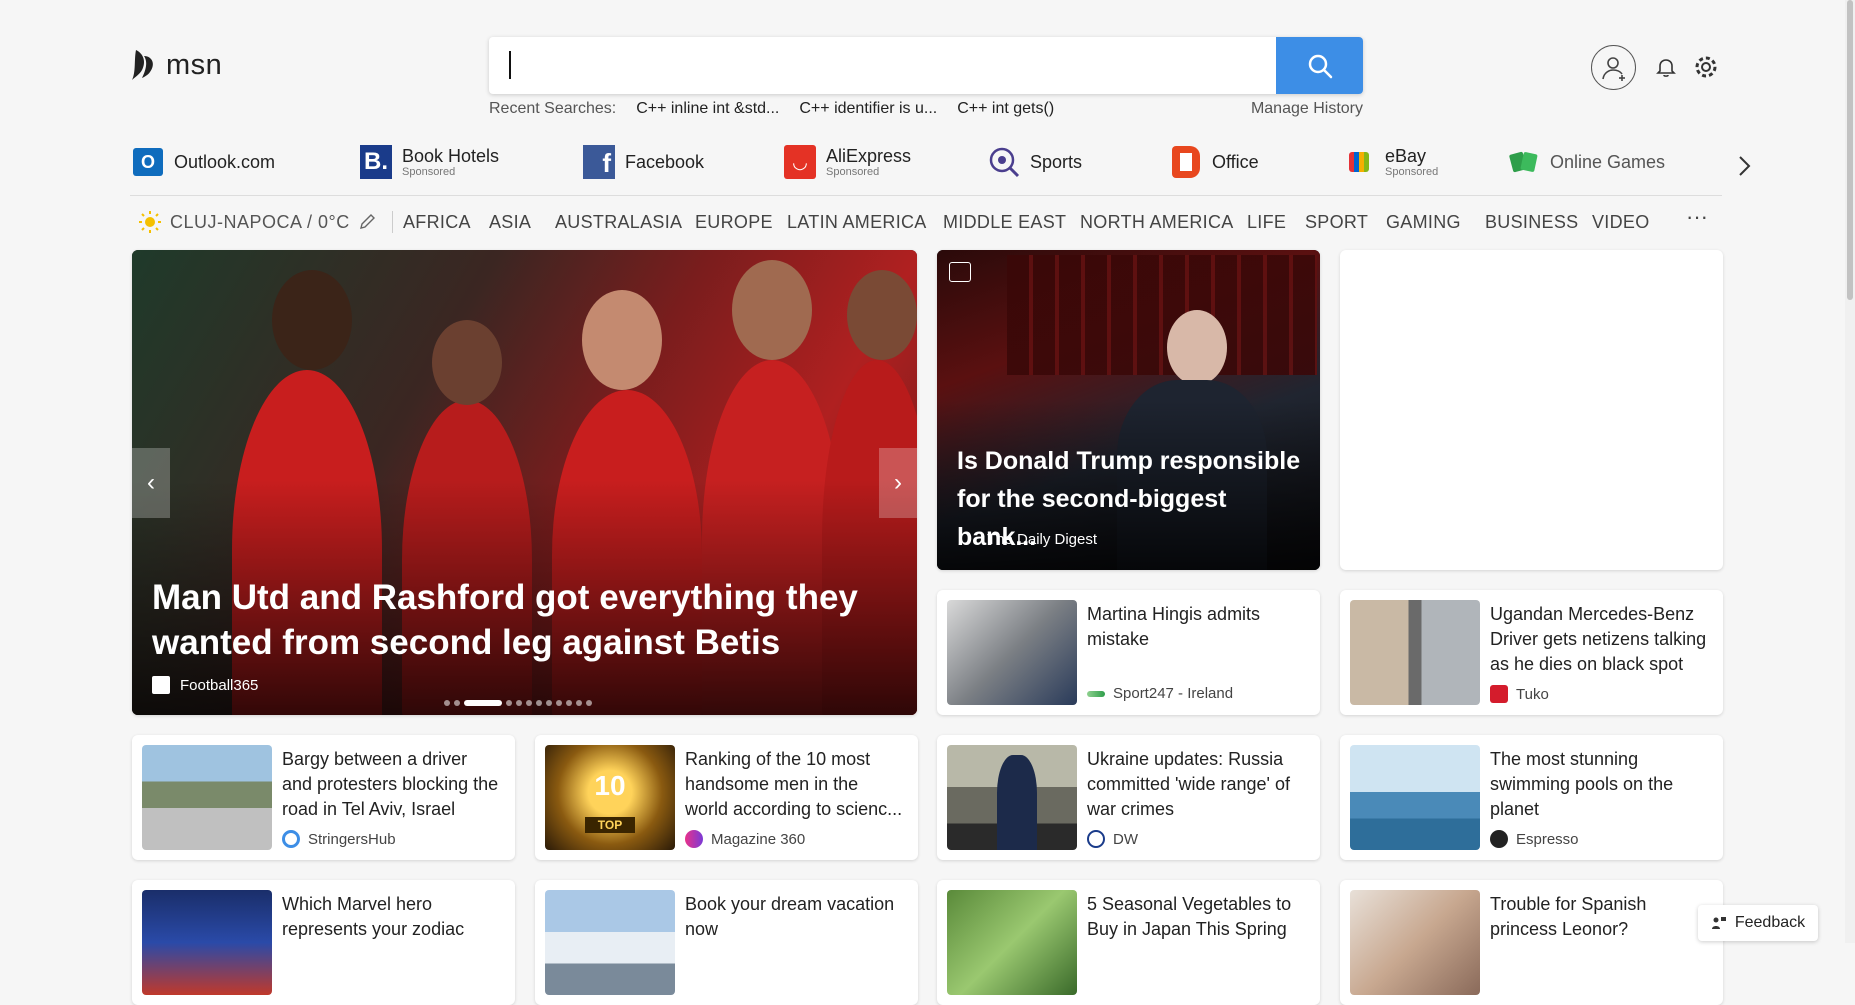 The width and height of the screenshot is (1855, 1005). I want to click on news-source: Espresso, so click(1534, 839).